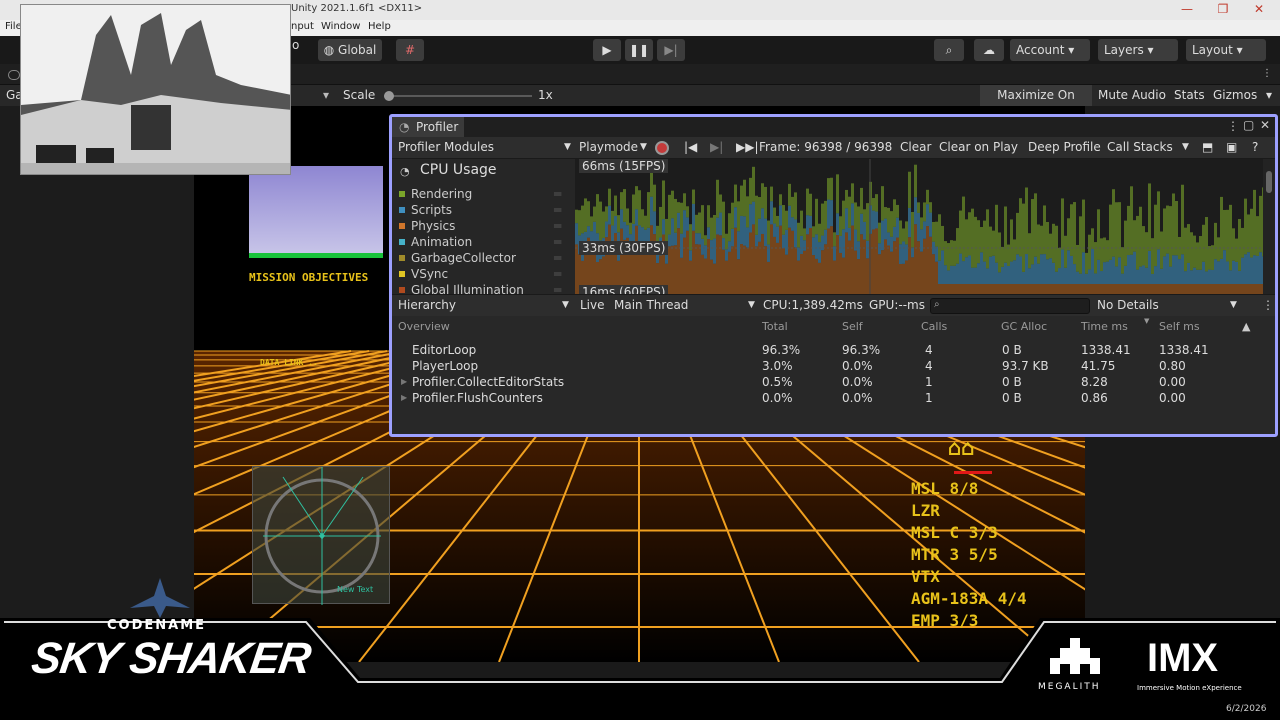  Describe the element at coordinates (690, 147) in the screenshot. I see `first-frame-icon: |◀` at that location.